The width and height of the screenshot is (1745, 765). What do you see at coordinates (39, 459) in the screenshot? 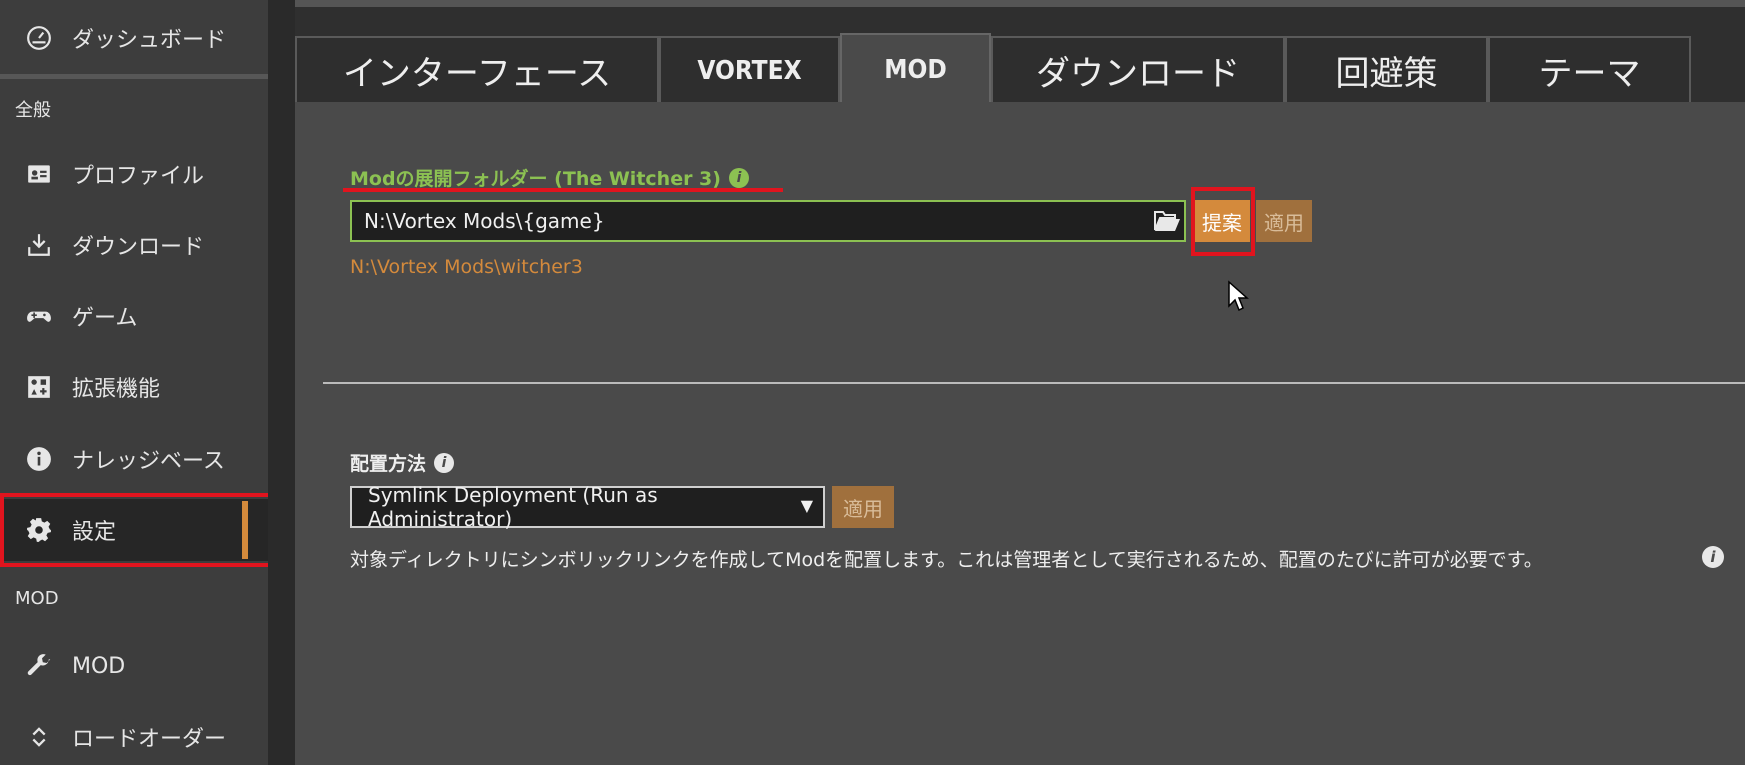
I see `info-circle-icon` at bounding box center [39, 459].